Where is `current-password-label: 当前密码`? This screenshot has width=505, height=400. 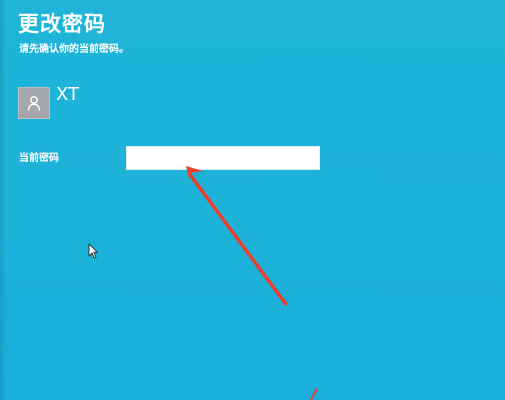
current-password-label: 当前密码 is located at coordinates (39, 158).